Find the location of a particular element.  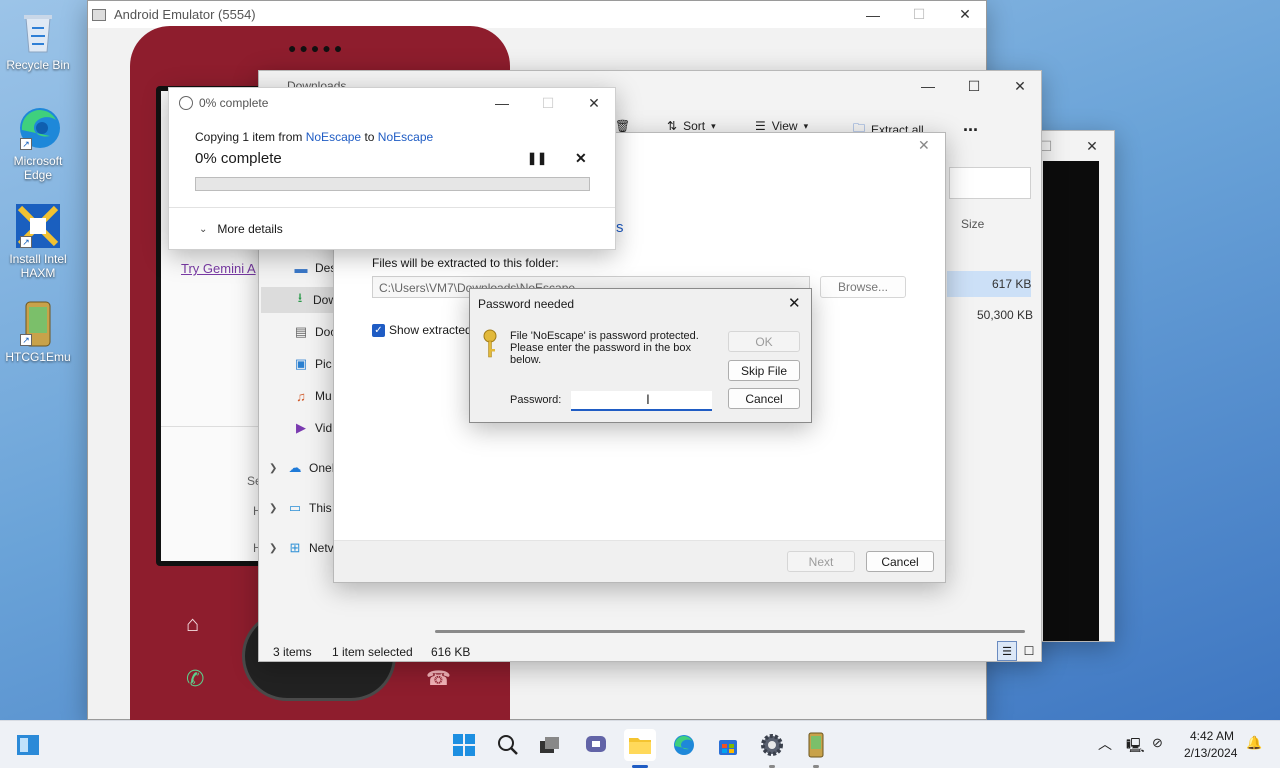

progress-divider is located at coordinates (392, 207).